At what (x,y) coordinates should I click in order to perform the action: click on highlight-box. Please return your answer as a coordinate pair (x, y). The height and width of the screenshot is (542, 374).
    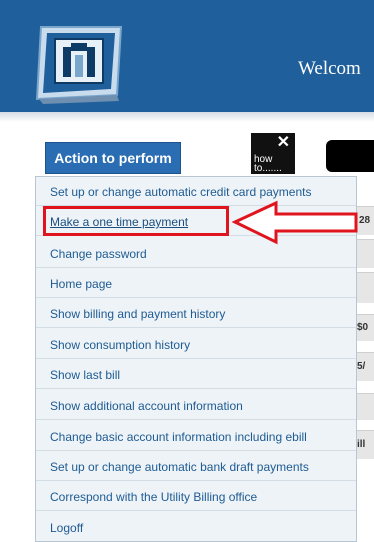
    Looking at the image, I should click on (136, 221).